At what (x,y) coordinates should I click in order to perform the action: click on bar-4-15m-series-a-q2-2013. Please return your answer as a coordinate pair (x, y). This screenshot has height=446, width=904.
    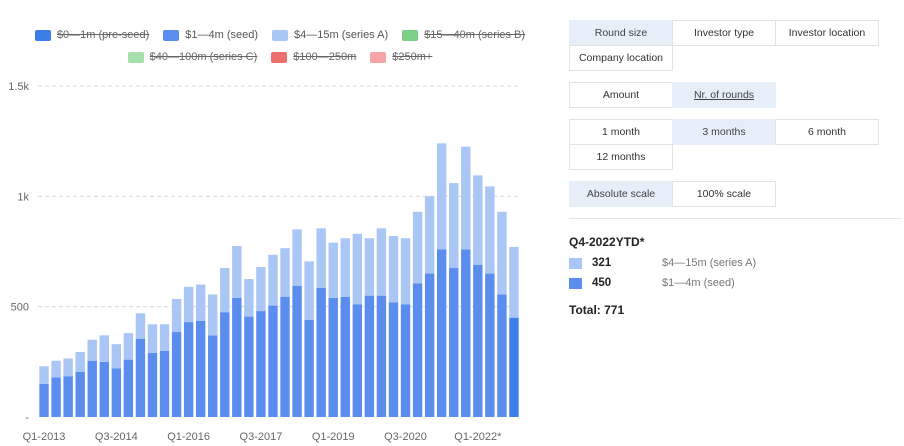
    Looking at the image, I should click on (56, 369).